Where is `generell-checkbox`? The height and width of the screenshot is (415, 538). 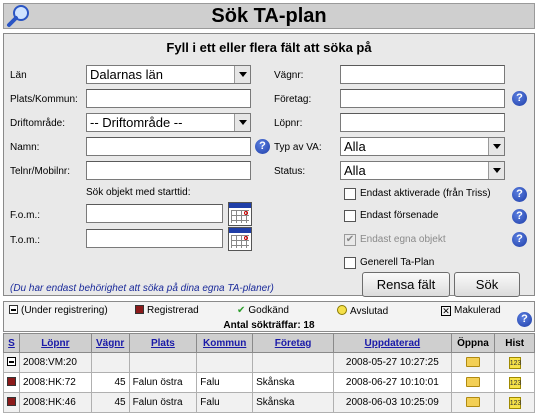 generell-checkbox is located at coordinates (350, 263).